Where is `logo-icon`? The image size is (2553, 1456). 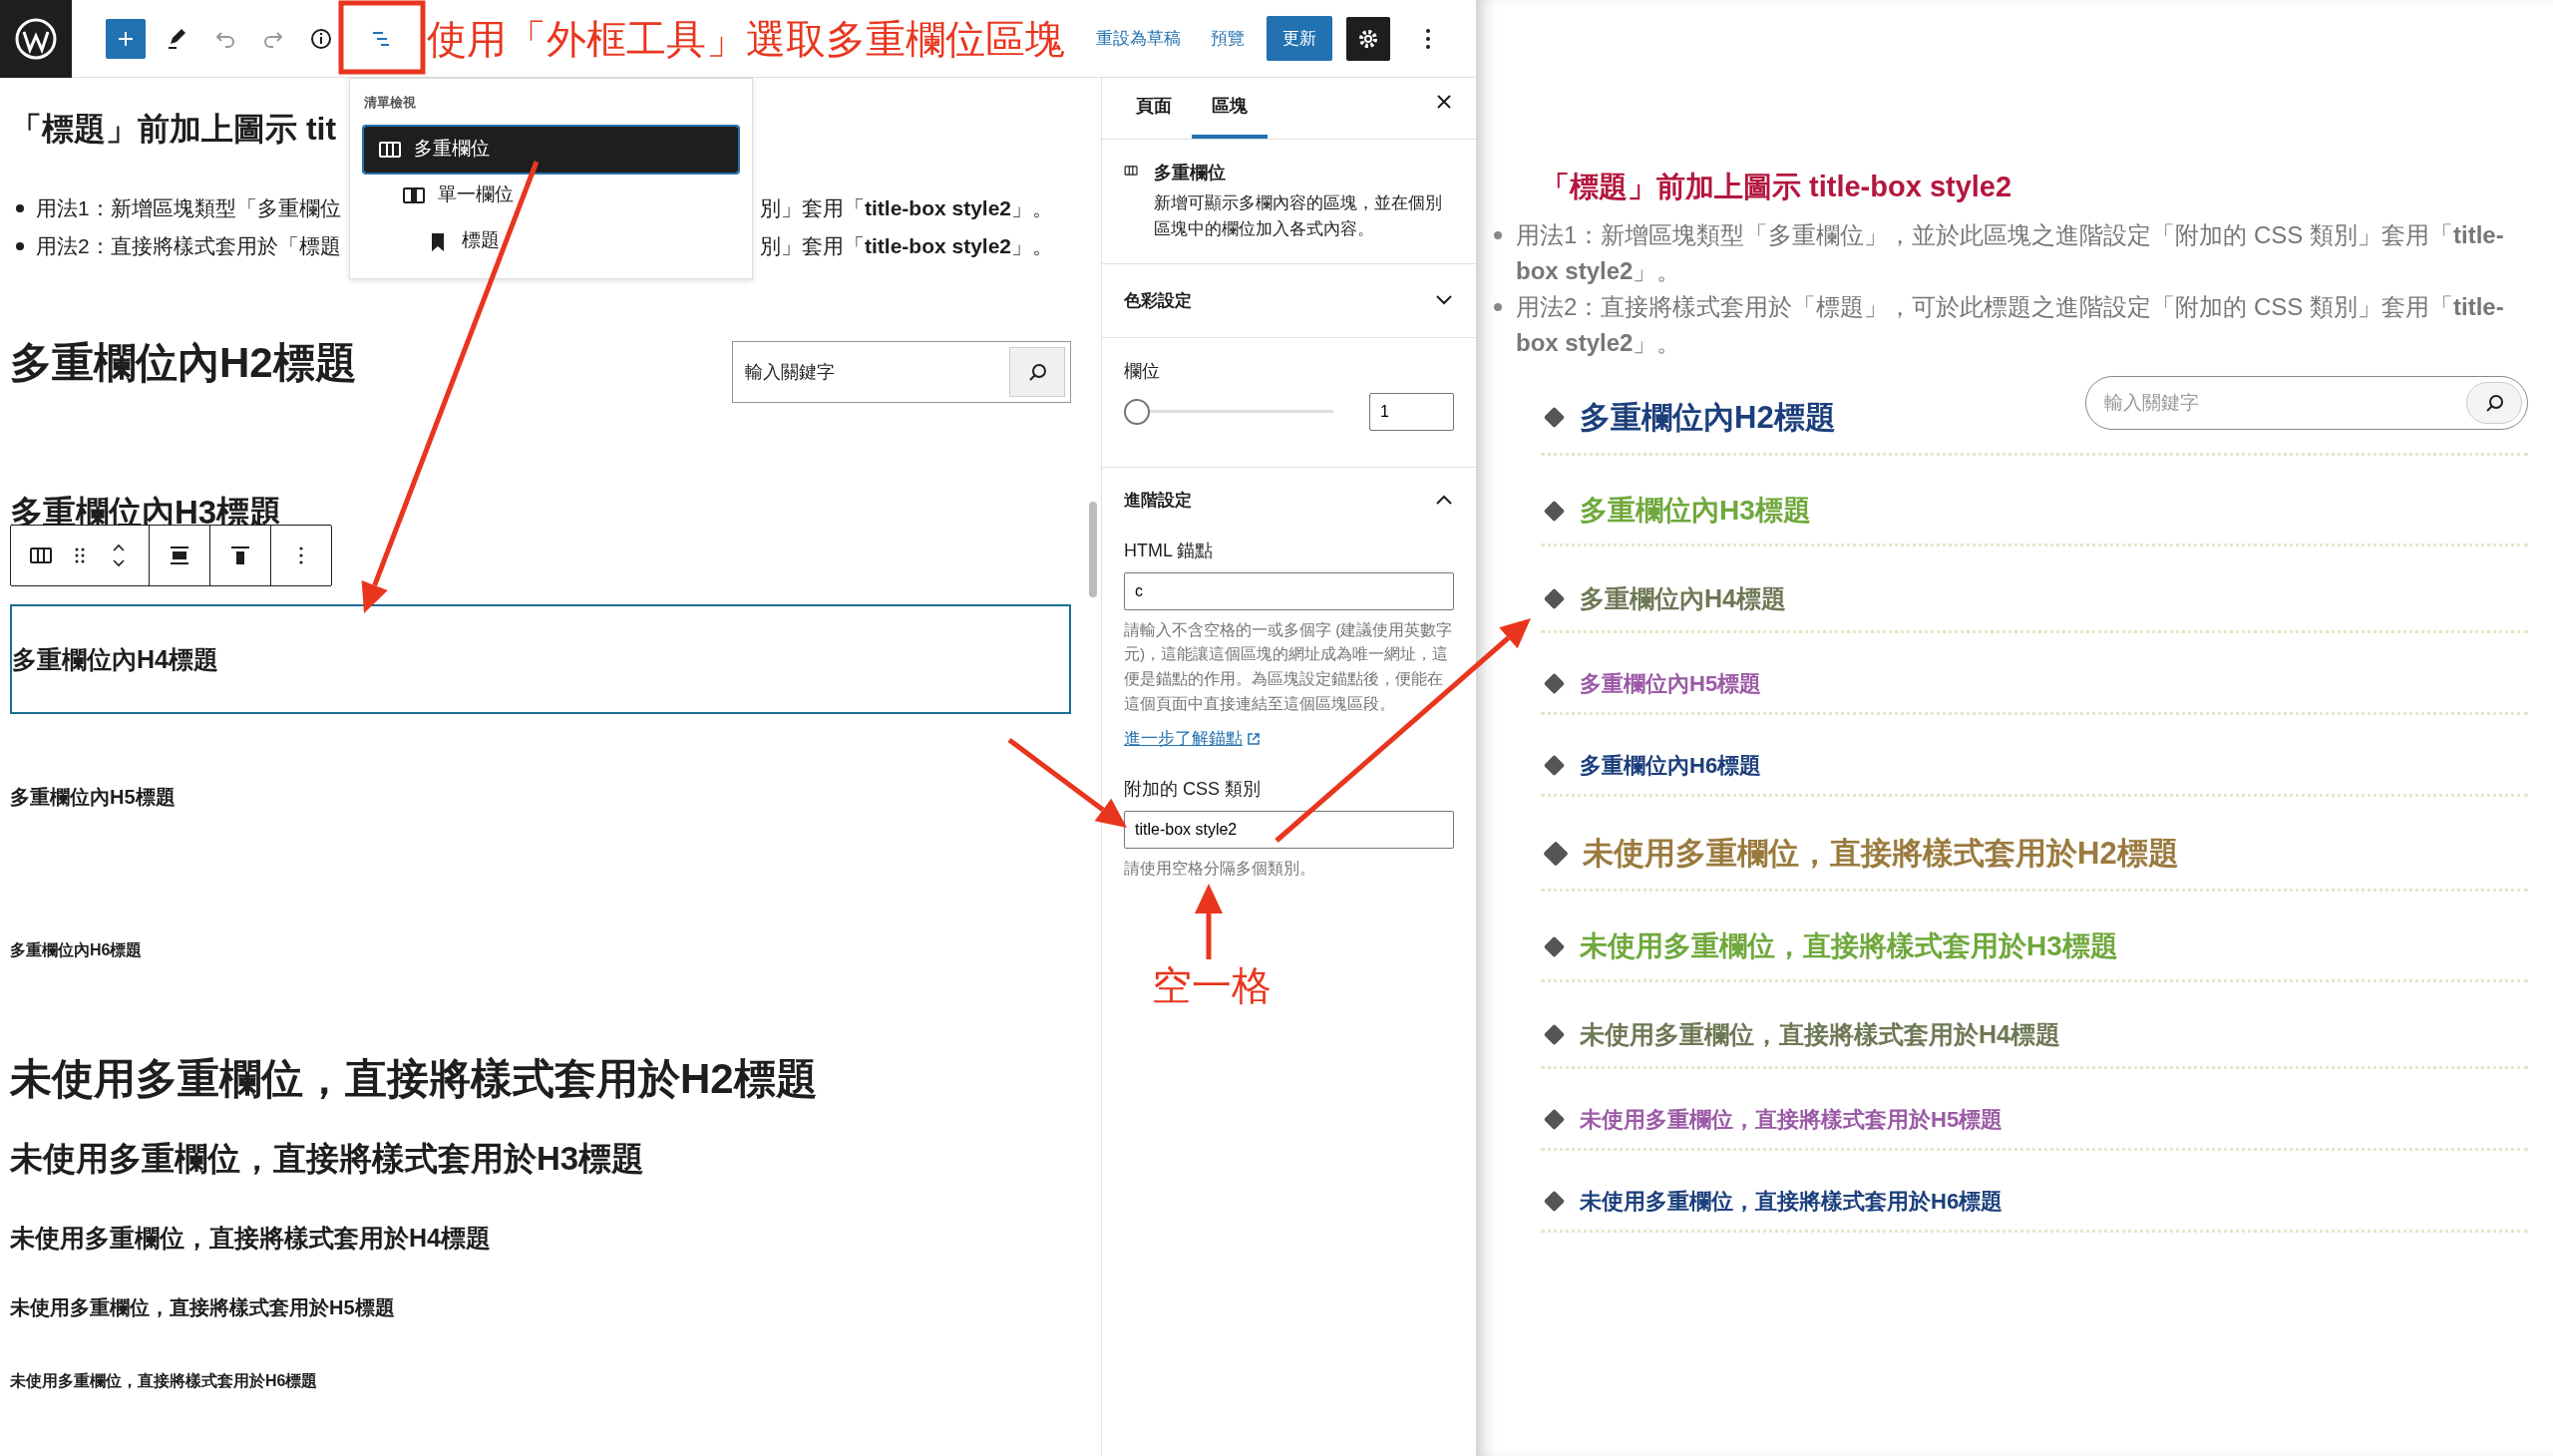 logo-icon is located at coordinates (36, 38).